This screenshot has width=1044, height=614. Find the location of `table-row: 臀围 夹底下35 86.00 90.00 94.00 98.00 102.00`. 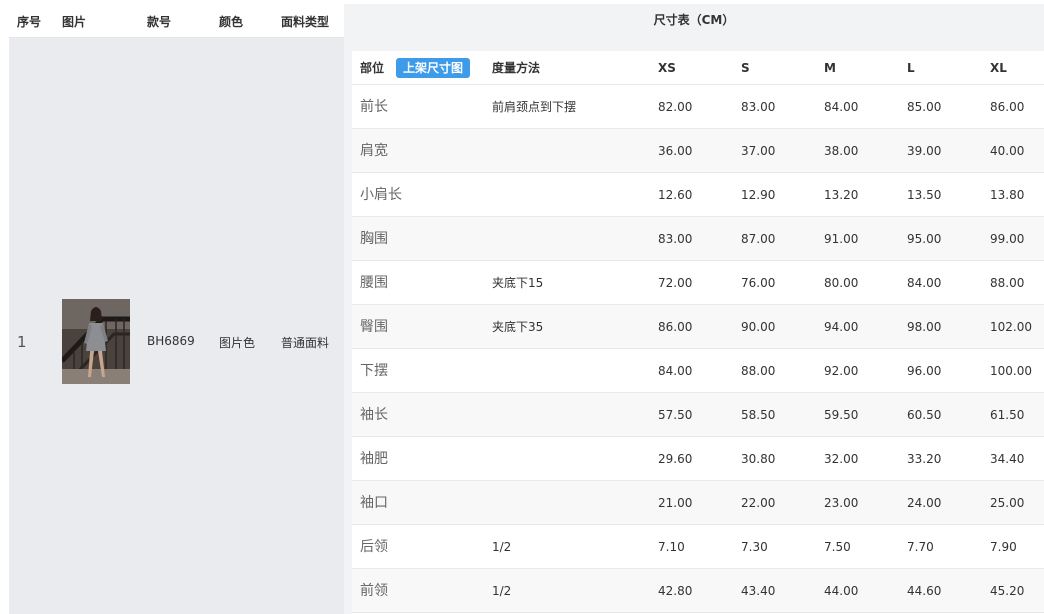

table-row: 臀围 夹底下35 86.00 90.00 94.00 98.00 102.00 is located at coordinates (698, 327).